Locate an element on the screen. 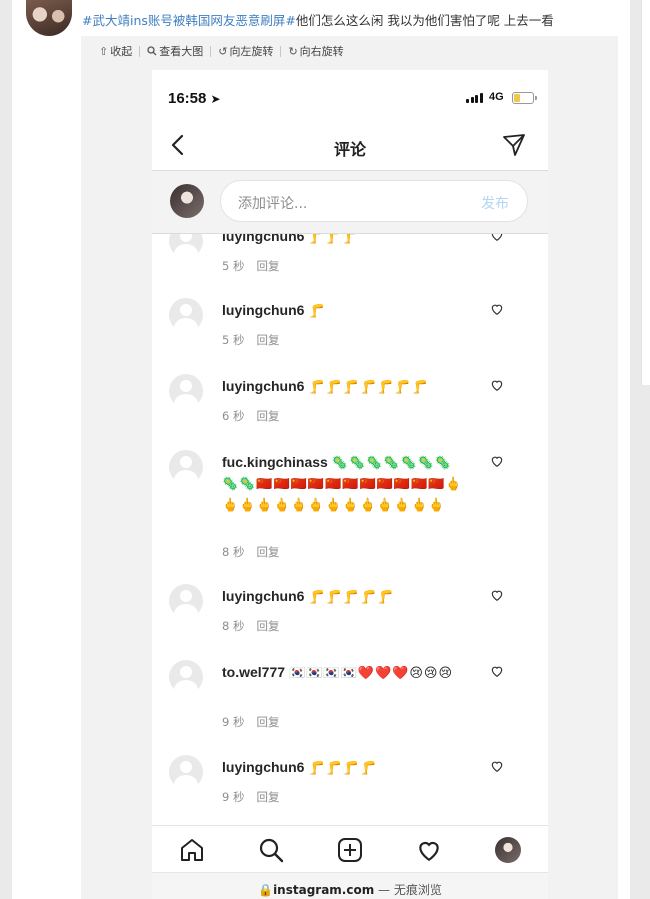 The image size is (650, 899). rotate-left-button: ↺ 向左旋转 is located at coordinates (245, 51).